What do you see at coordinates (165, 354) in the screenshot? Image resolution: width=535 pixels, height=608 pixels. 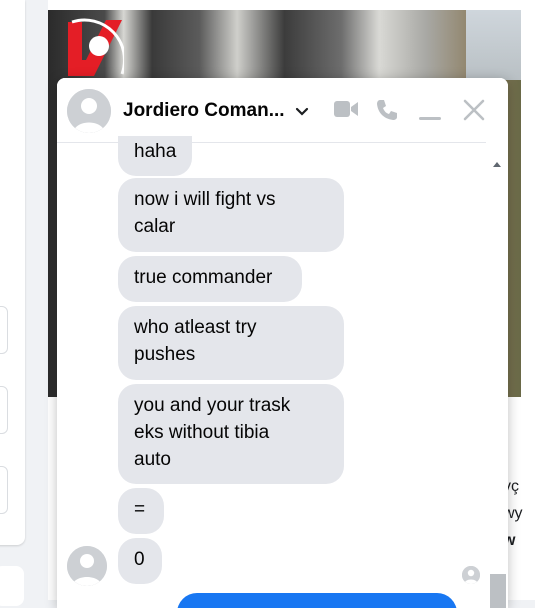 I see `message-text: pushes` at bounding box center [165, 354].